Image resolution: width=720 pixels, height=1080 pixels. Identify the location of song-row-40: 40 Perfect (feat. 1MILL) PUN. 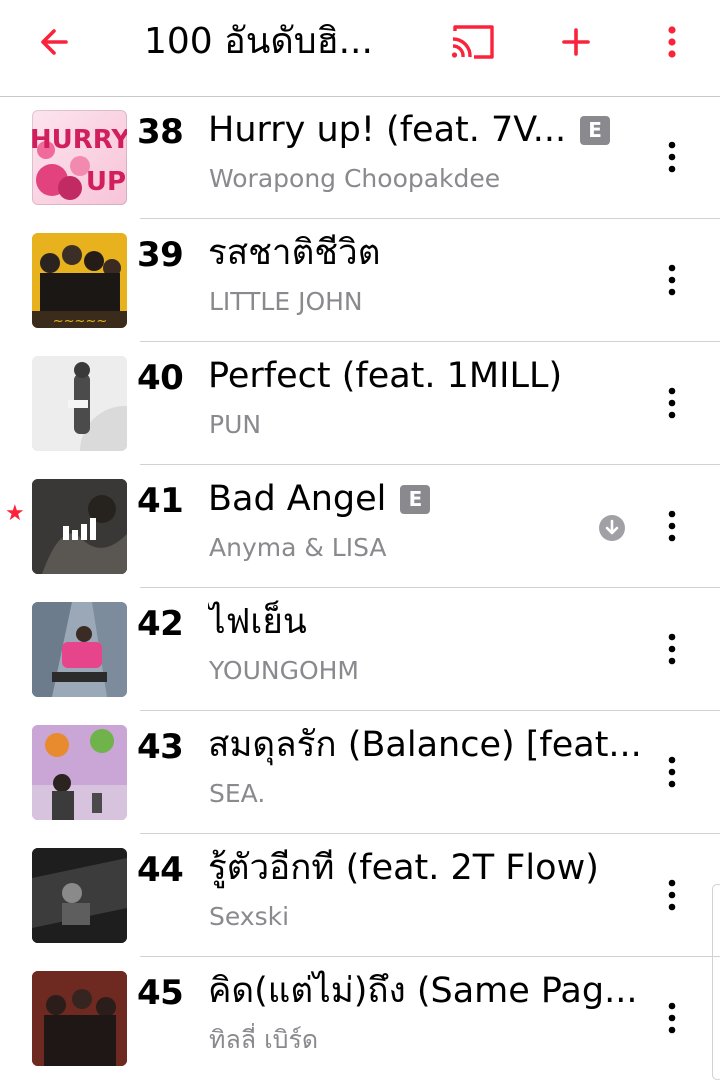
(360, 403).